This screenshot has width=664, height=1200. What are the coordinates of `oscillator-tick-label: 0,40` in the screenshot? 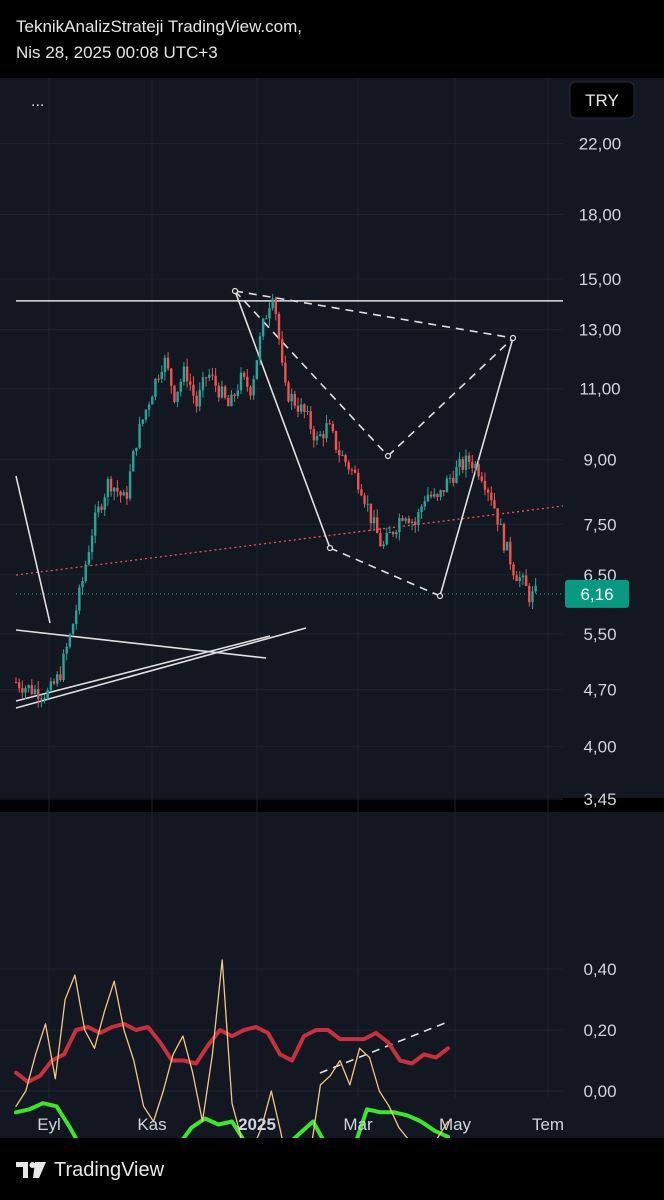 It's located at (599, 969).